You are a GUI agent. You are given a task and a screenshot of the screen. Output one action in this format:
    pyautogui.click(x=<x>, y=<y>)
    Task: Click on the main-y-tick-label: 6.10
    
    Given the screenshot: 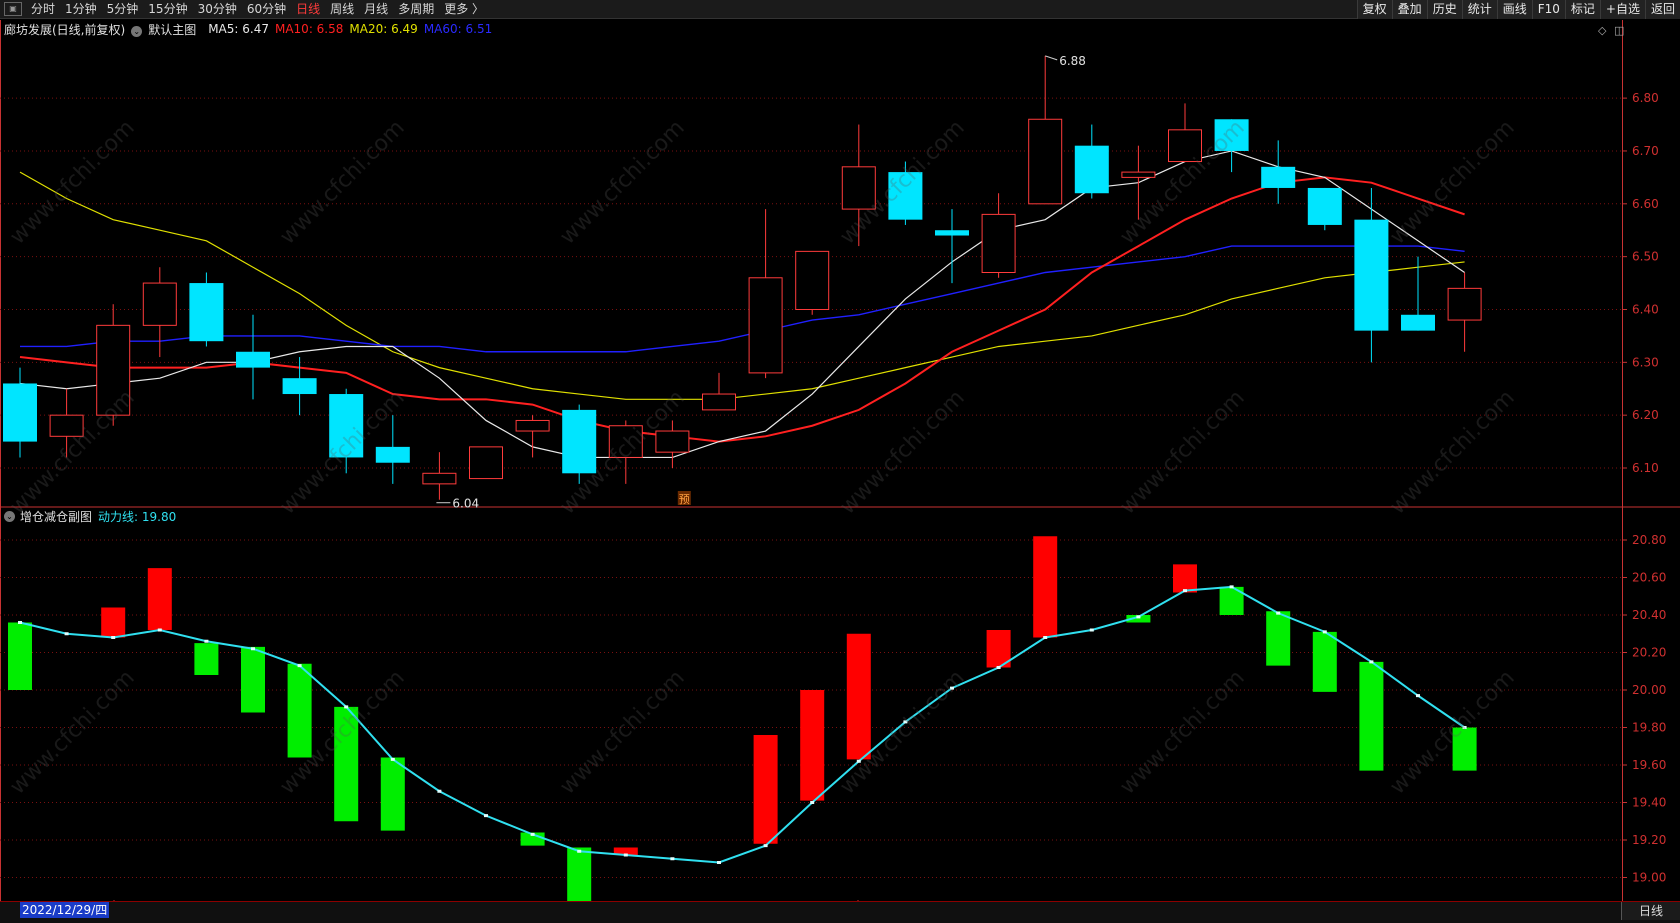 What is the action you would take?
    pyautogui.click(x=1645, y=468)
    